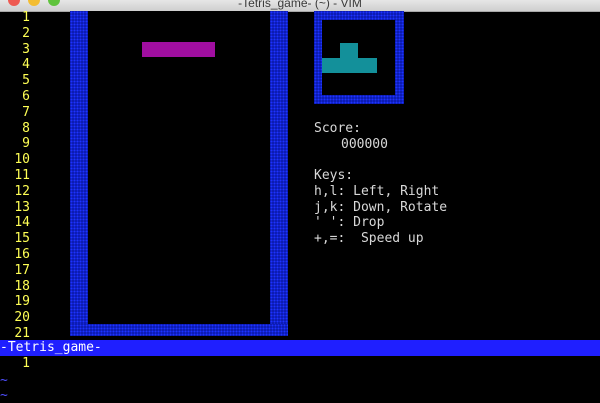 This screenshot has width=600, height=403. I want to click on line-number: 18, so click(22, 286).